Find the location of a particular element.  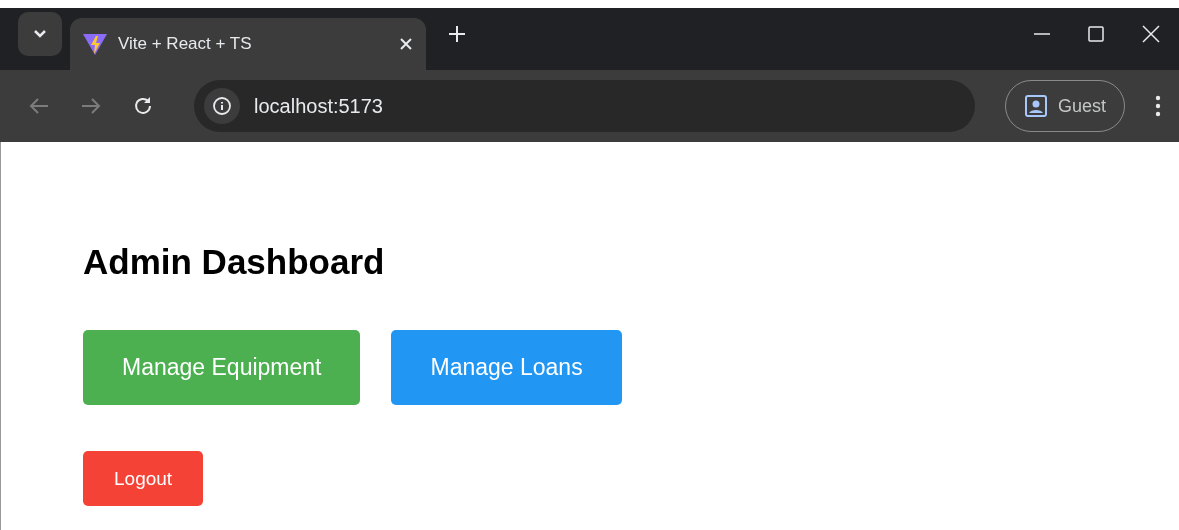

lightning-logo-icon is located at coordinates (95, 44).